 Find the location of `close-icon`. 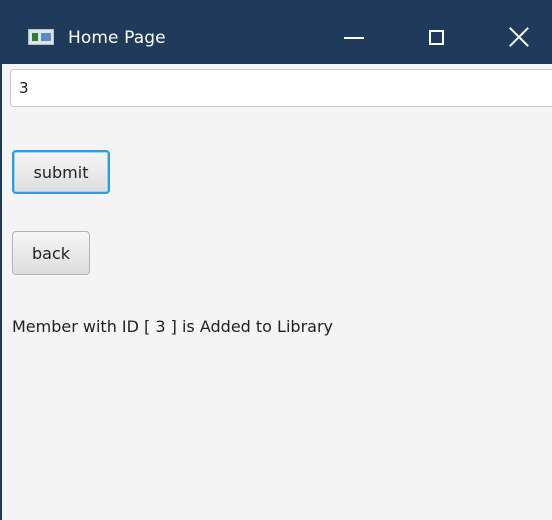

close-icon is located at coordinates (519, 37).